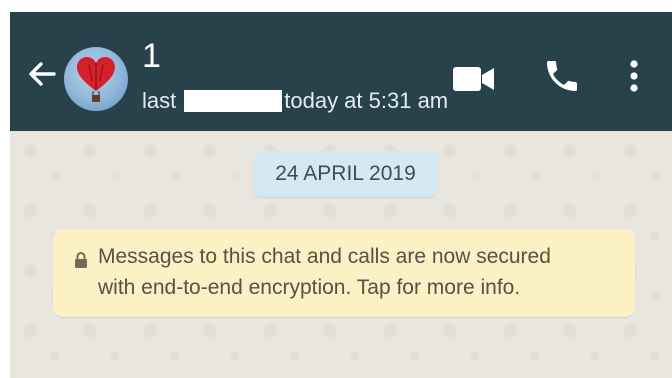 The width and height of the screenshot is (672, 378). What do you see at coordinates (159, 100) in the screenshot?
I see `status-prefix: last` at bounding box center [159, 100].